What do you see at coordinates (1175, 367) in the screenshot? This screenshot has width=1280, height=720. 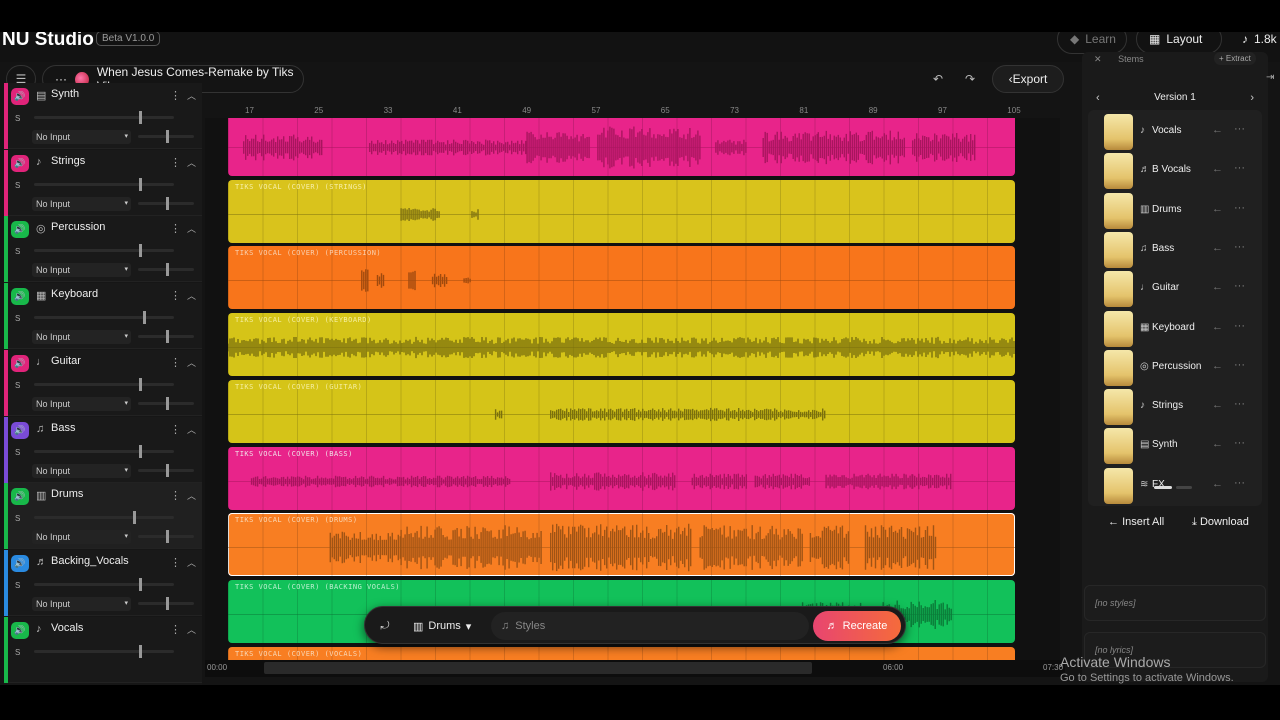 I see `stem-item-percussion: ◎ Percussion ← ···` at bounding box center [1175, 367].